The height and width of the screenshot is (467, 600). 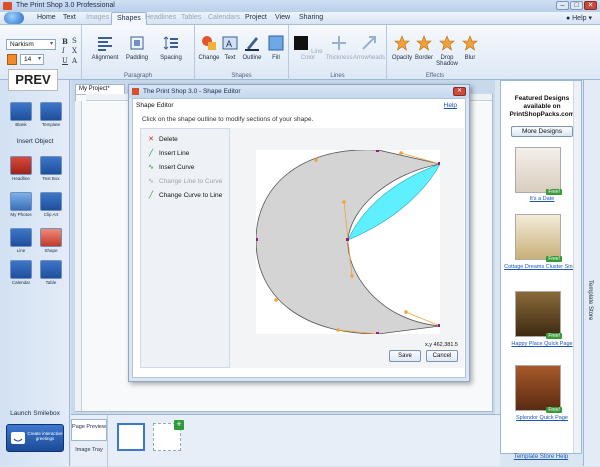 What do you see at coordinates (538, 171) in the screenshot?
I see `design-thumbnail-1: Free!` at bounding box center [538, 171].